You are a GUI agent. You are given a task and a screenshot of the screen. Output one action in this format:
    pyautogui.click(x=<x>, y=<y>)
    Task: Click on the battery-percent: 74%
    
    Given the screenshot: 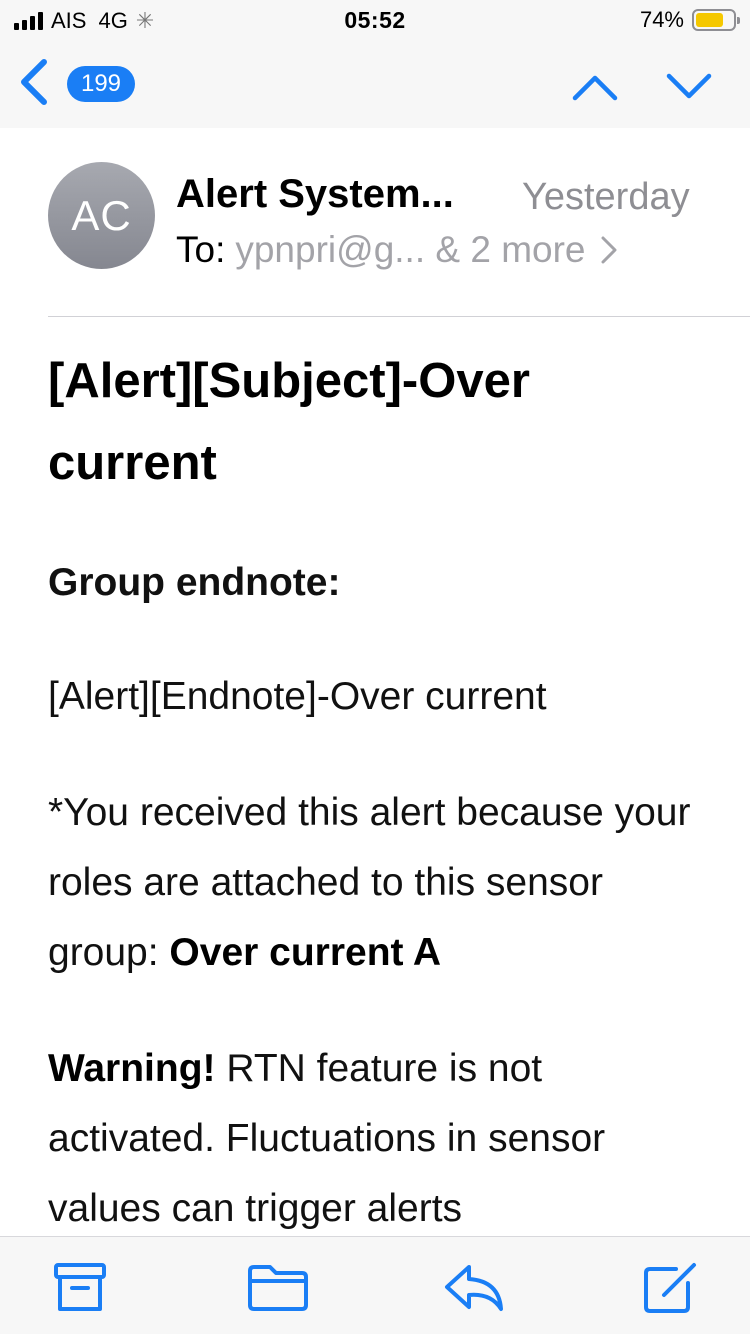 What is the action you would take?
    pyautogui.click(x=661, y=19)
    